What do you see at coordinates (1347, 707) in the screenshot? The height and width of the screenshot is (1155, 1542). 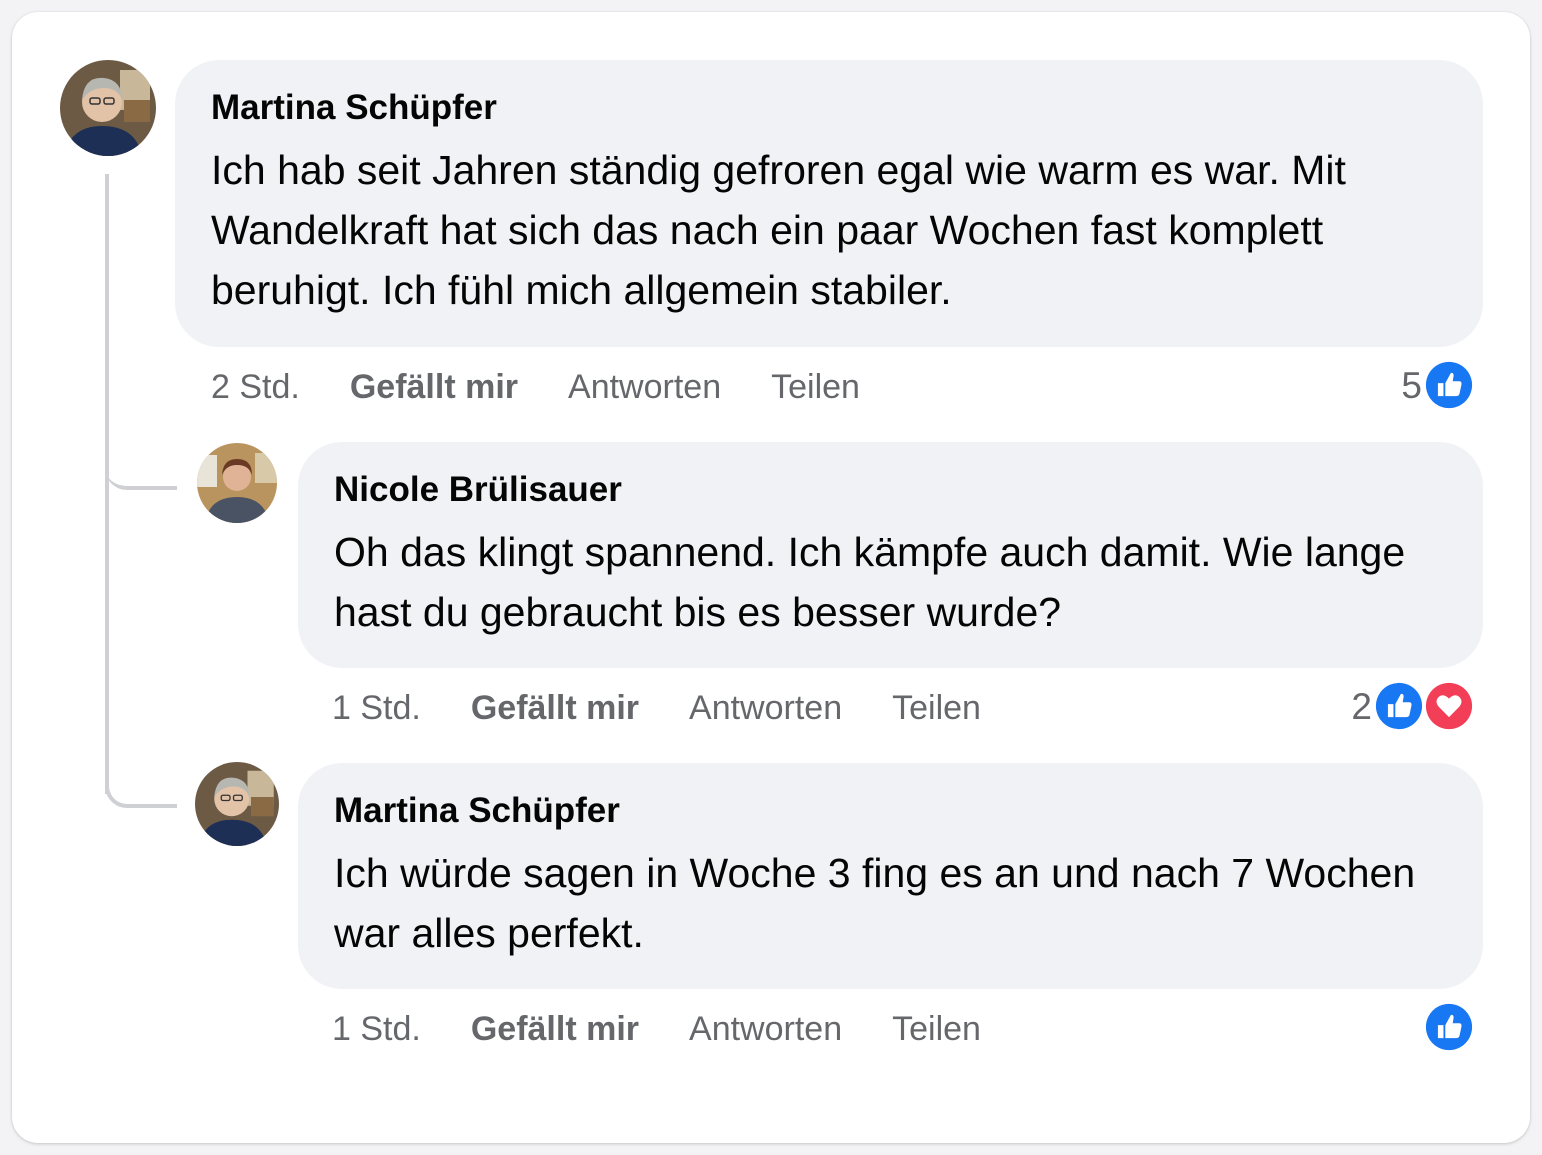 I see `reaction-count: 2` at bounding box center [1347, 707].